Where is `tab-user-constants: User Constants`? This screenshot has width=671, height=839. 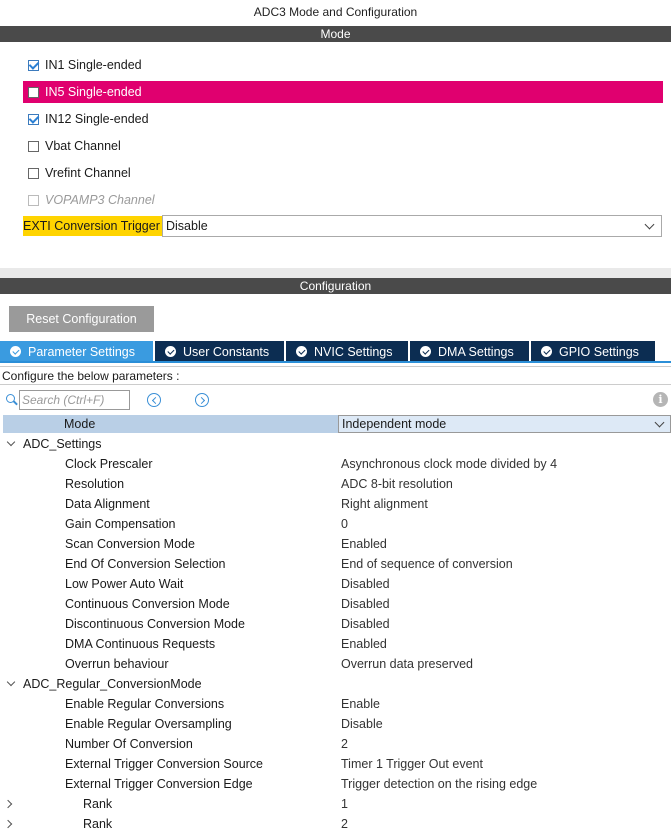
tab-user-constants: User Constants is located at coordinates (219, 351).